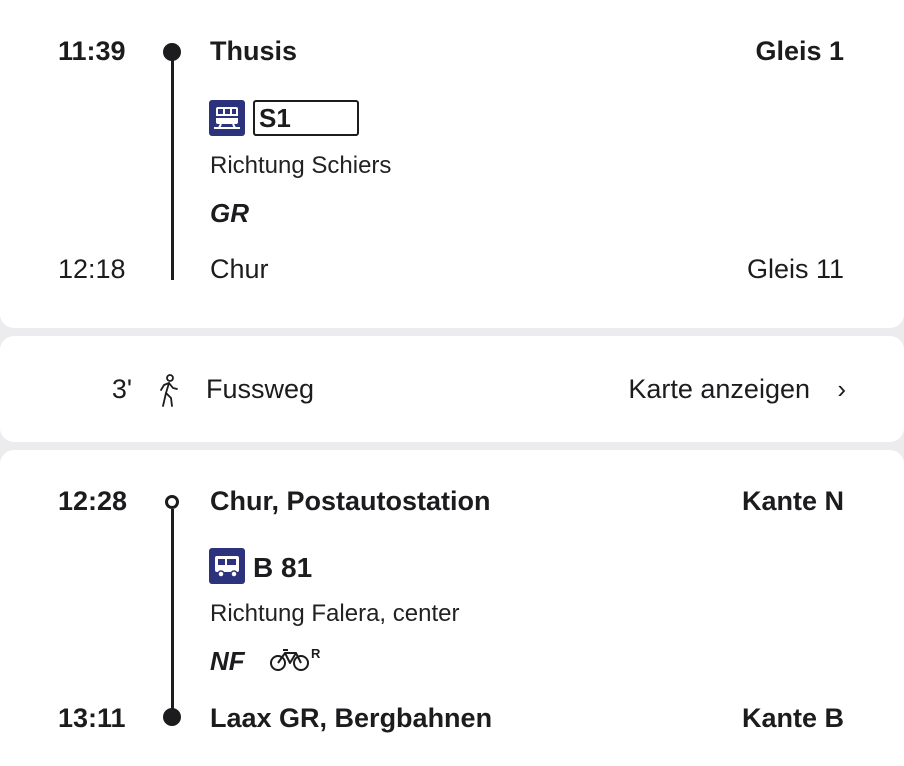  What do you see at coordinates (227, 566) in the screenshot?
I see `bus-icon` at bounding box center [227, 566].